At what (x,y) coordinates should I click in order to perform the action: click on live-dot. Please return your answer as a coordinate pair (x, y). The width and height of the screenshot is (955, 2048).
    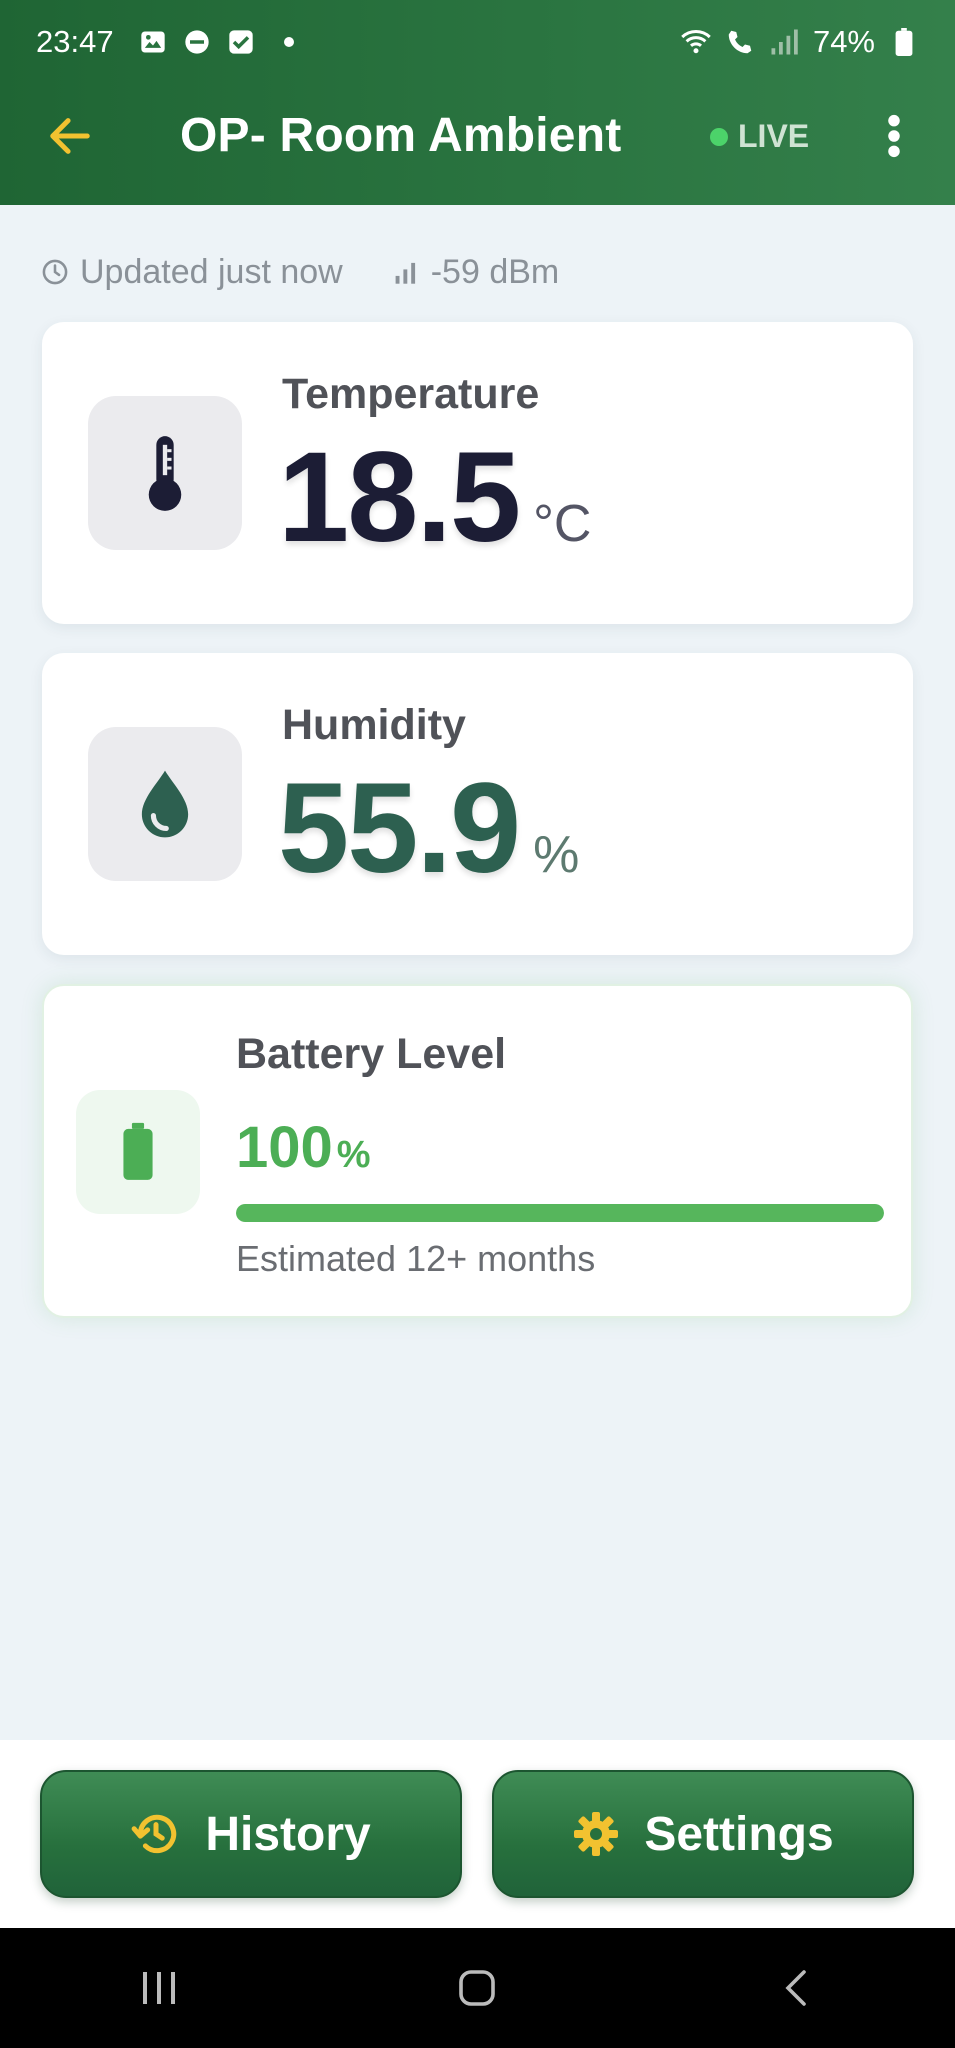
    Looking at the image, I should click on (719, 136).